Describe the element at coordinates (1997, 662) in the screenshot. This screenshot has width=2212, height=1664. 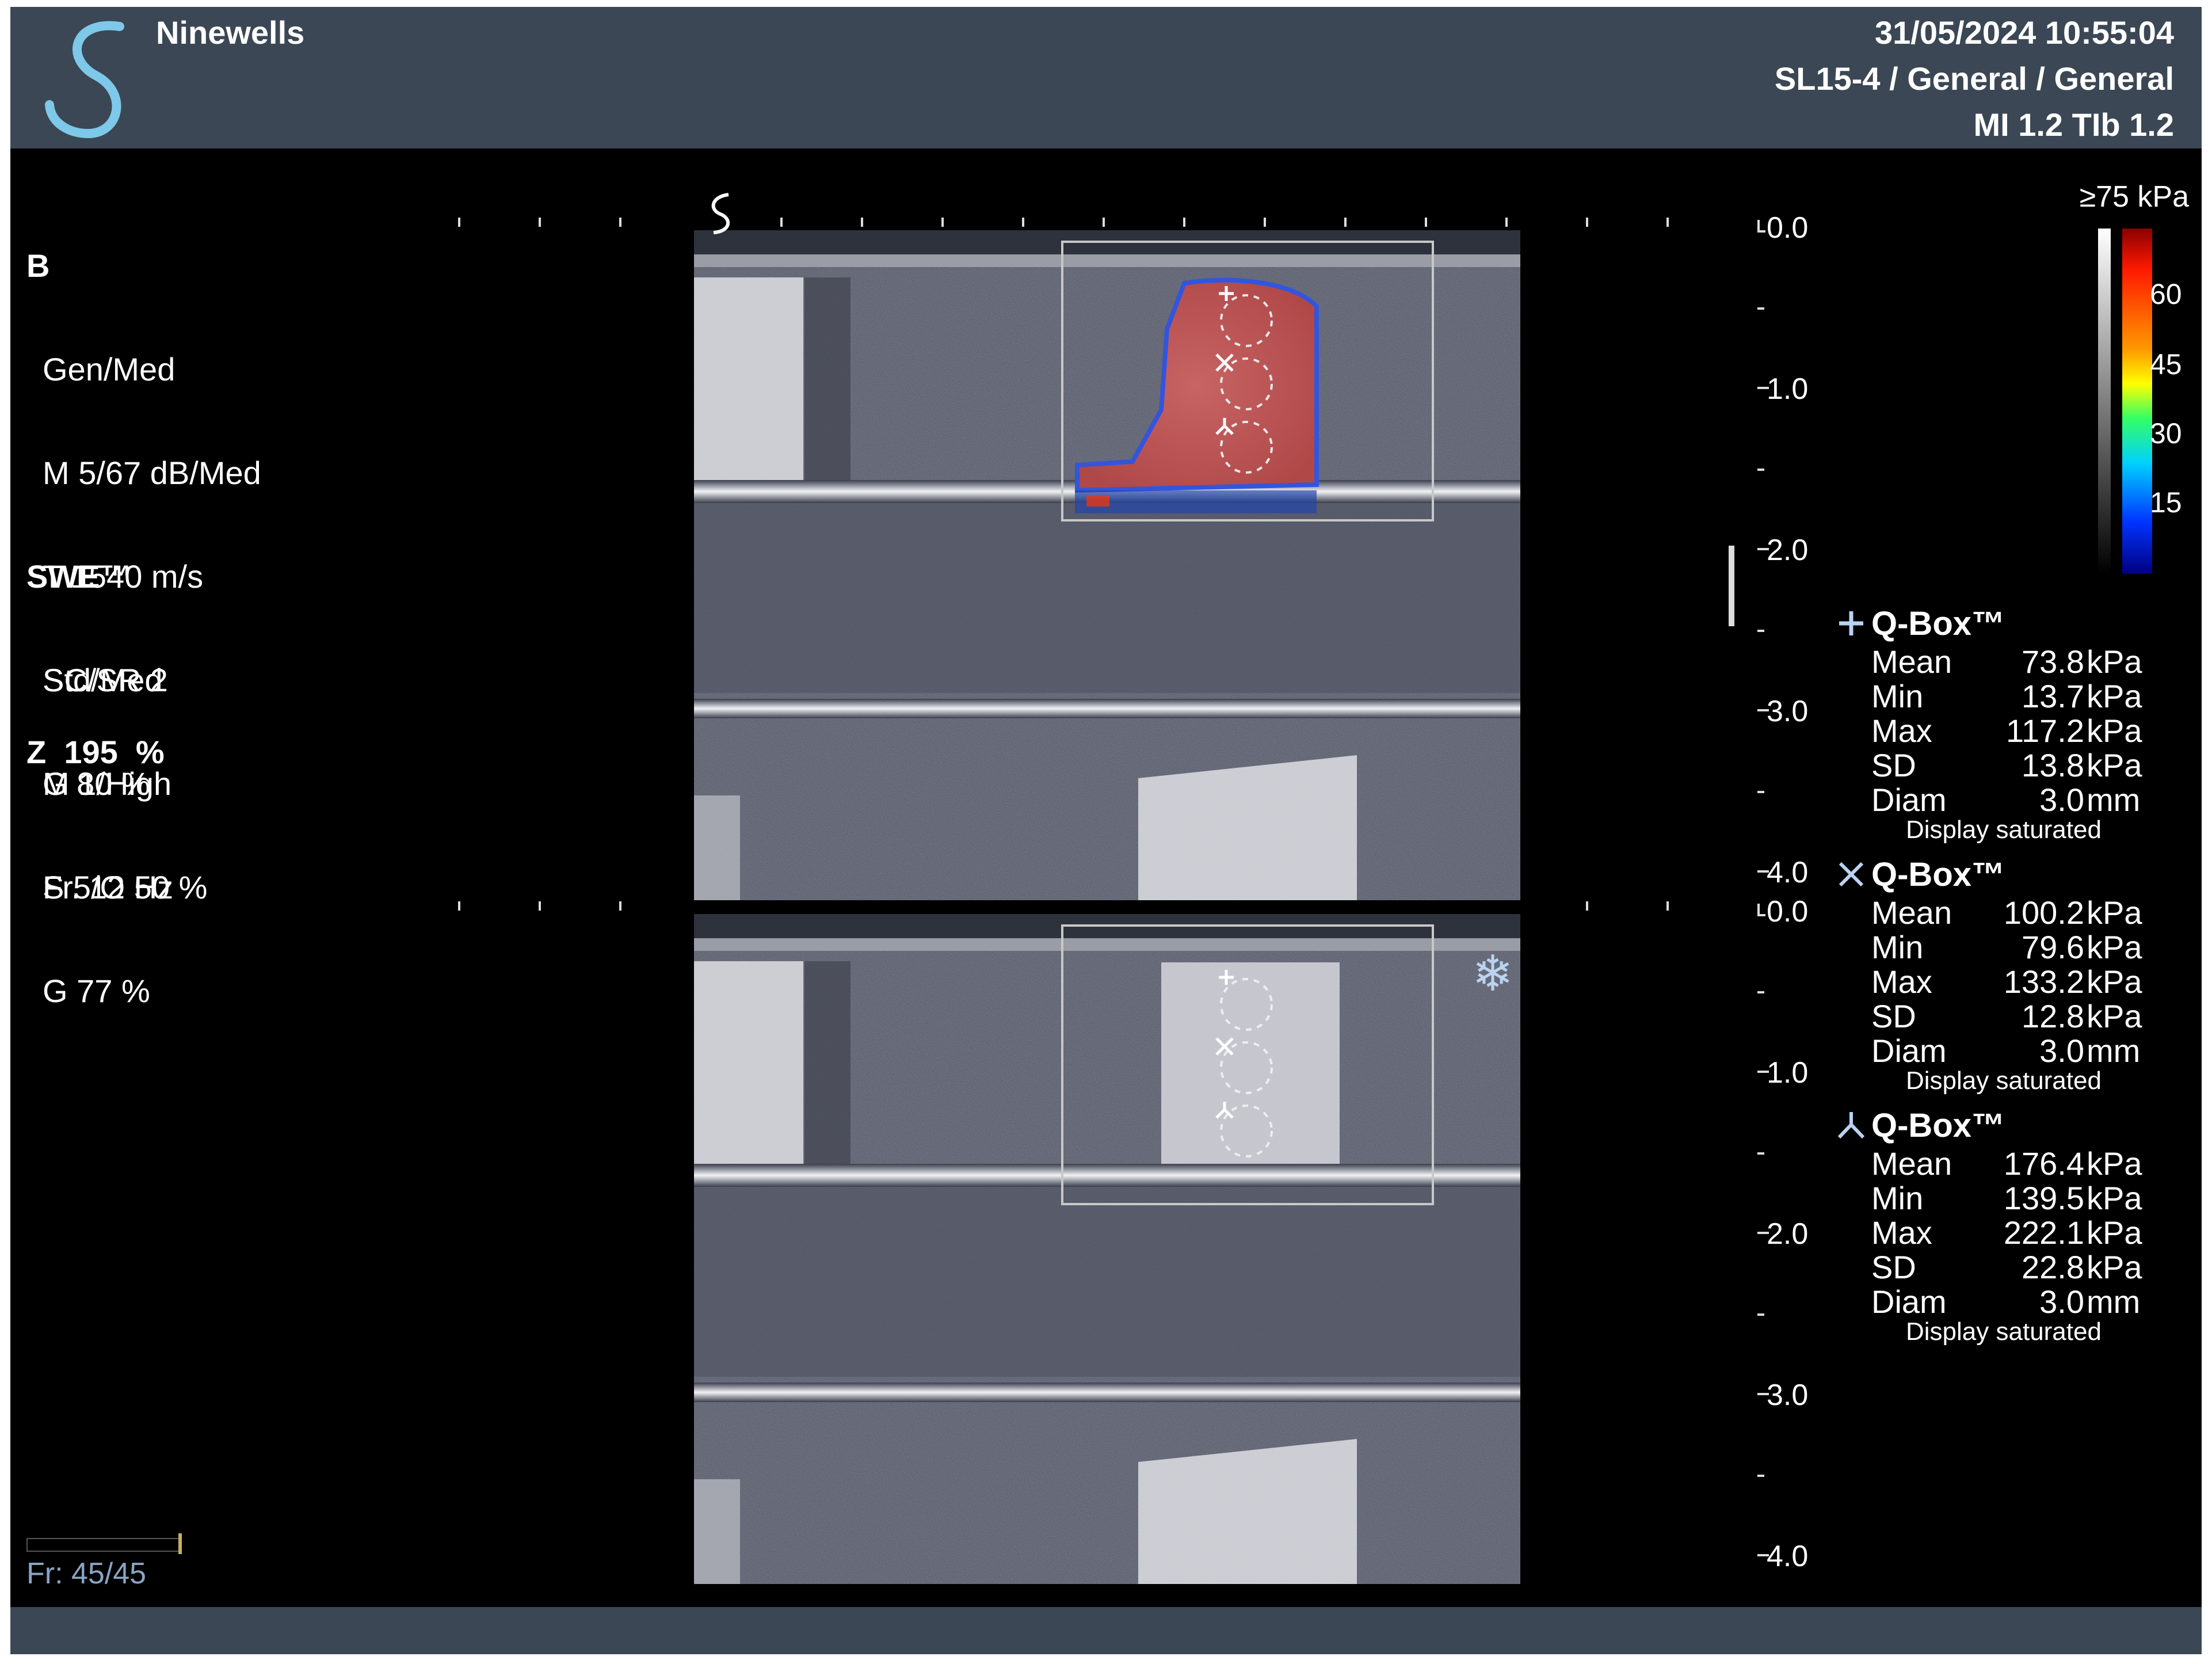
I see `qbox-row-mean: Mean 73.8 kPa` at that location.